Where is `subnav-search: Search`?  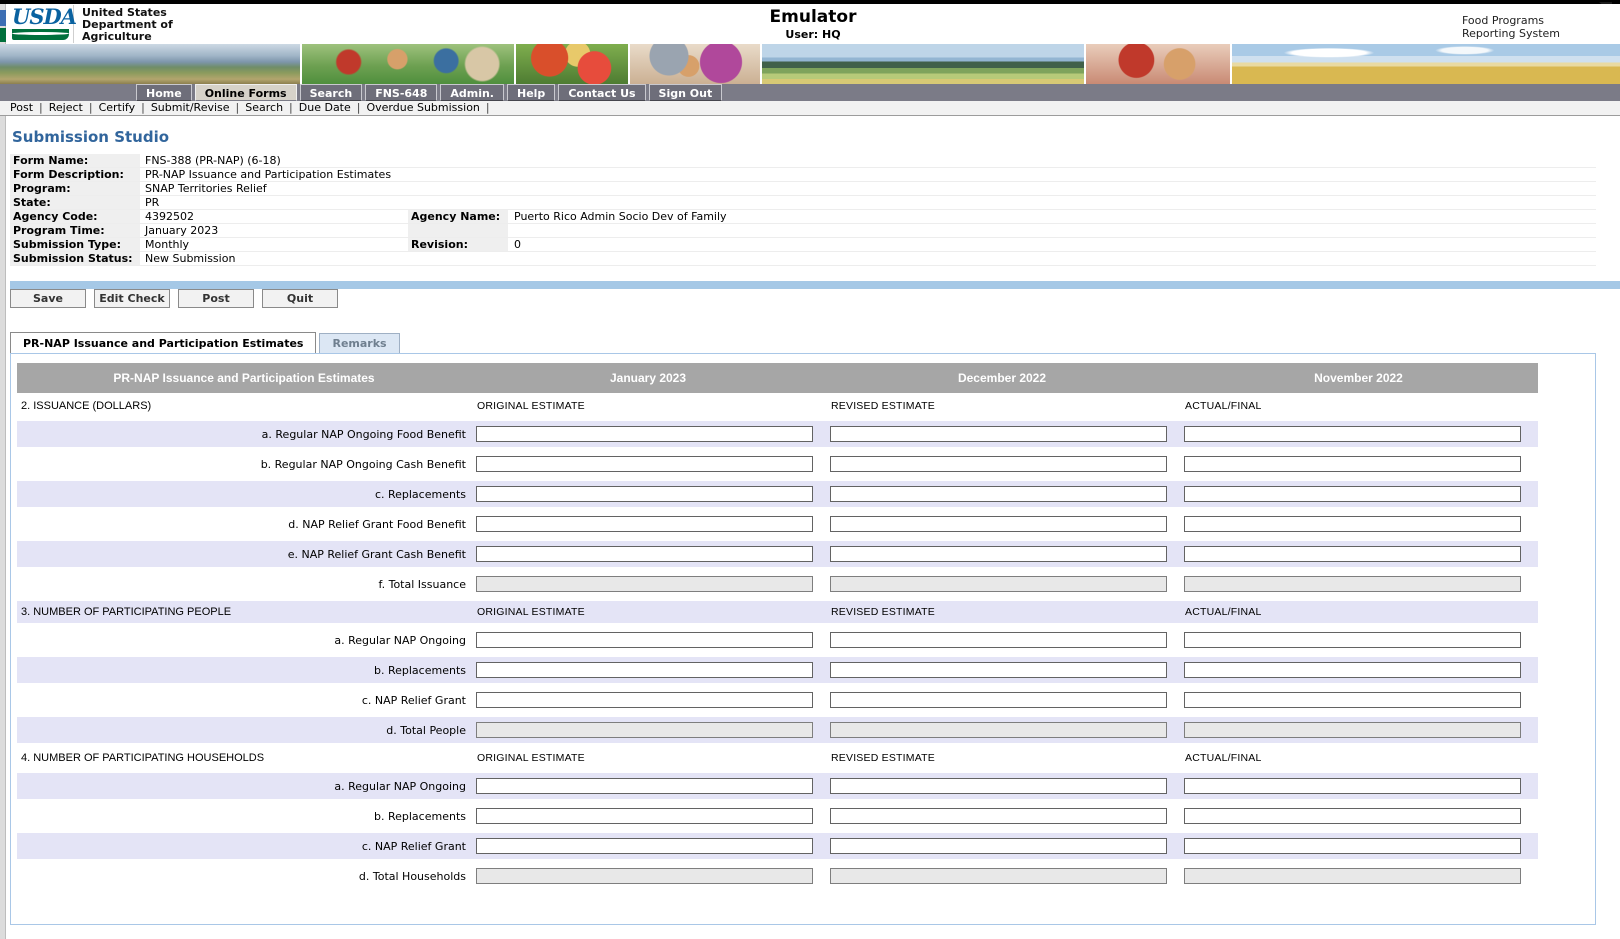 subnav-search: Search is located at coordinates (264, 107).